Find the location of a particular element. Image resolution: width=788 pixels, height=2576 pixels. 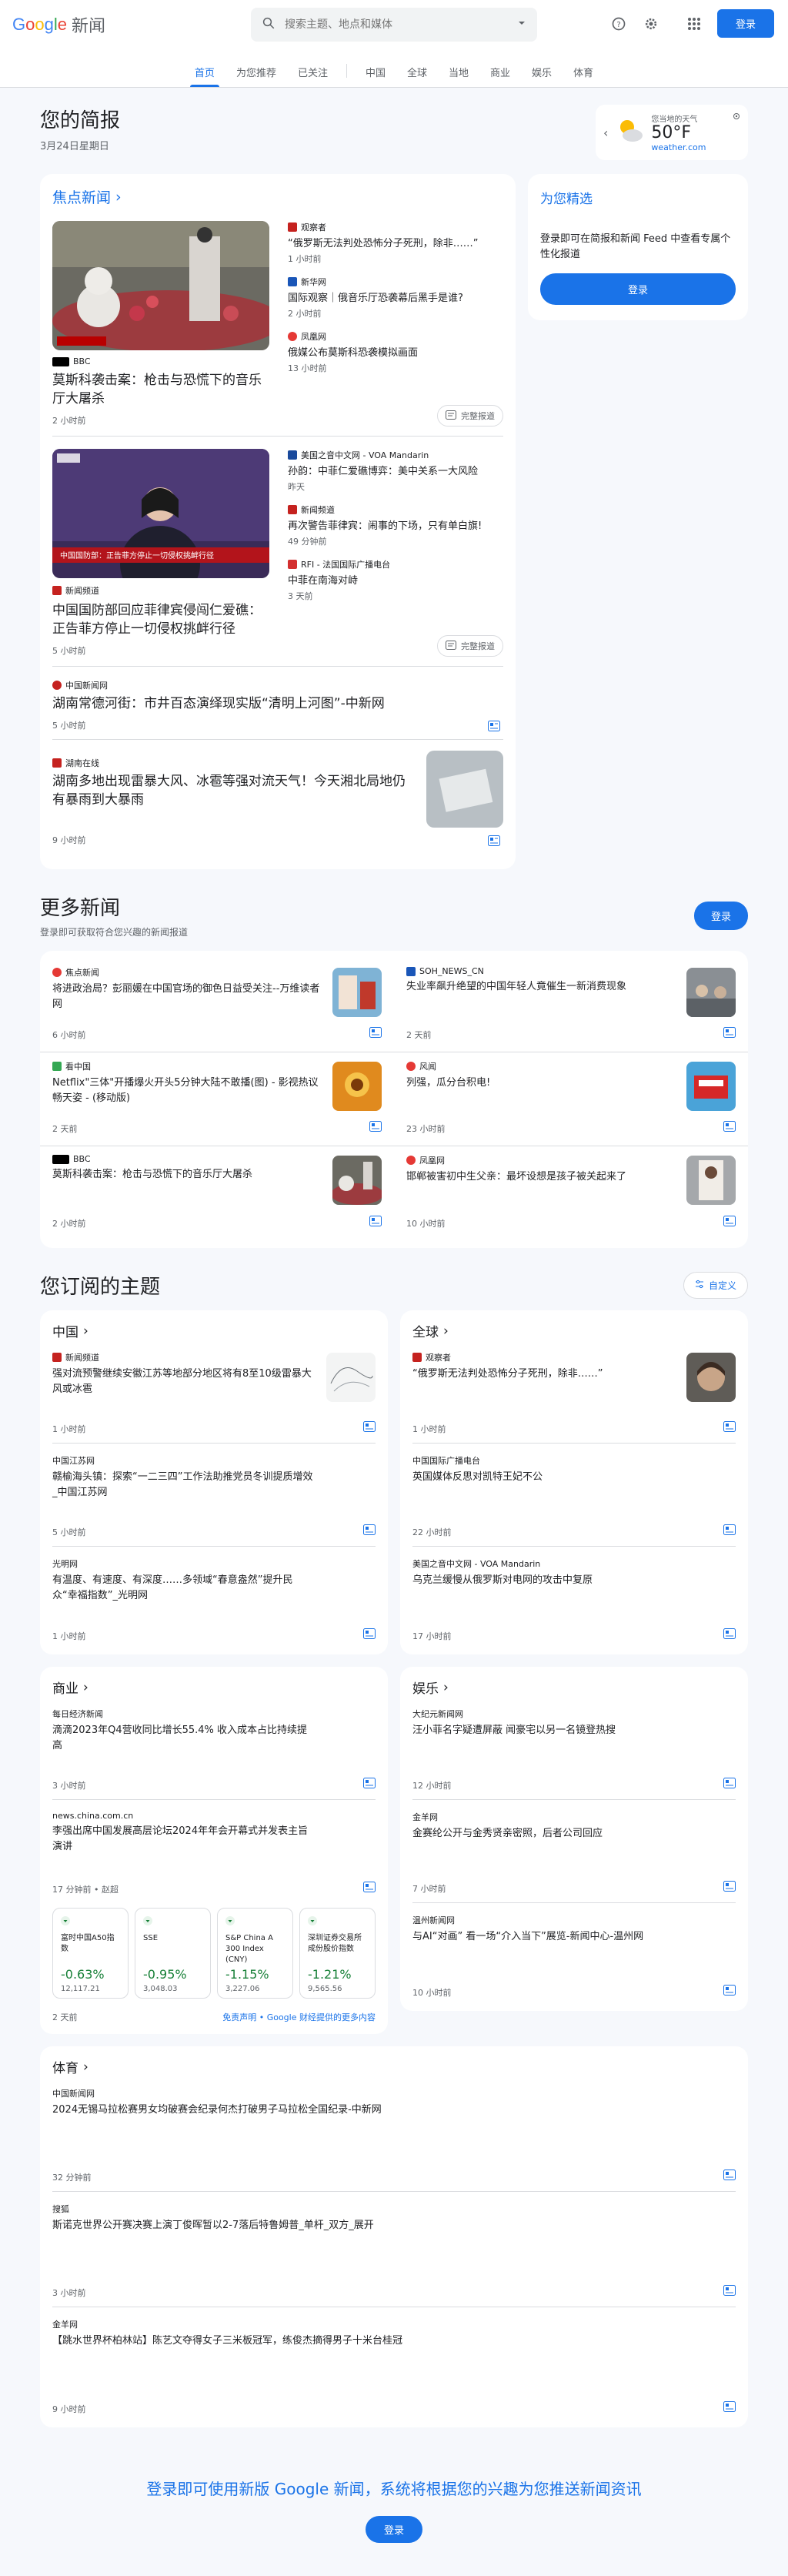

tab-sports: 体育 is located at coordinates (583, 76).